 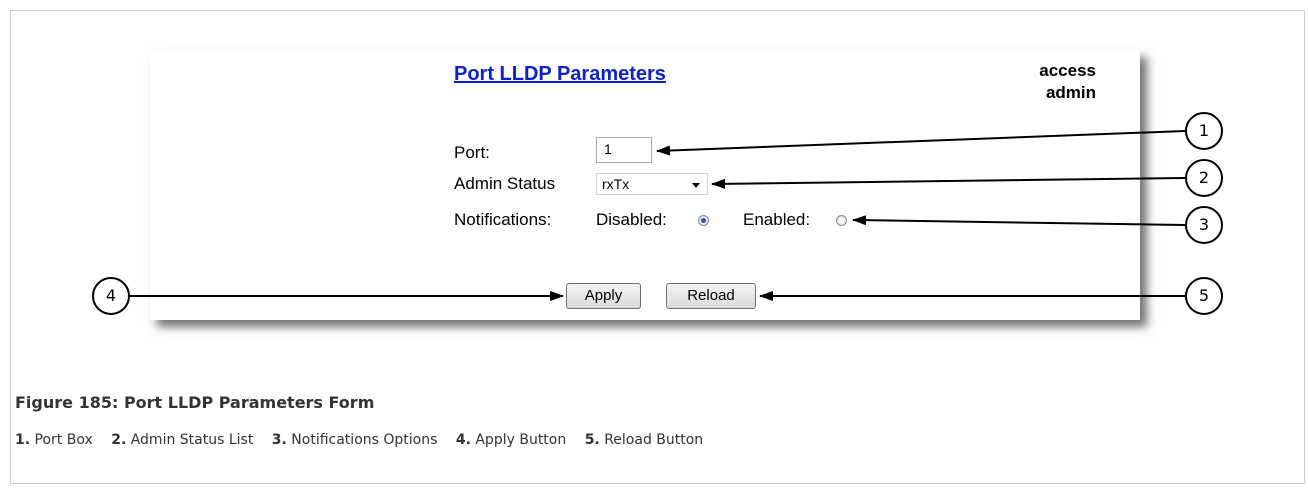 I want to click on legend-text: Apply Button, so click(x=521, y=440).